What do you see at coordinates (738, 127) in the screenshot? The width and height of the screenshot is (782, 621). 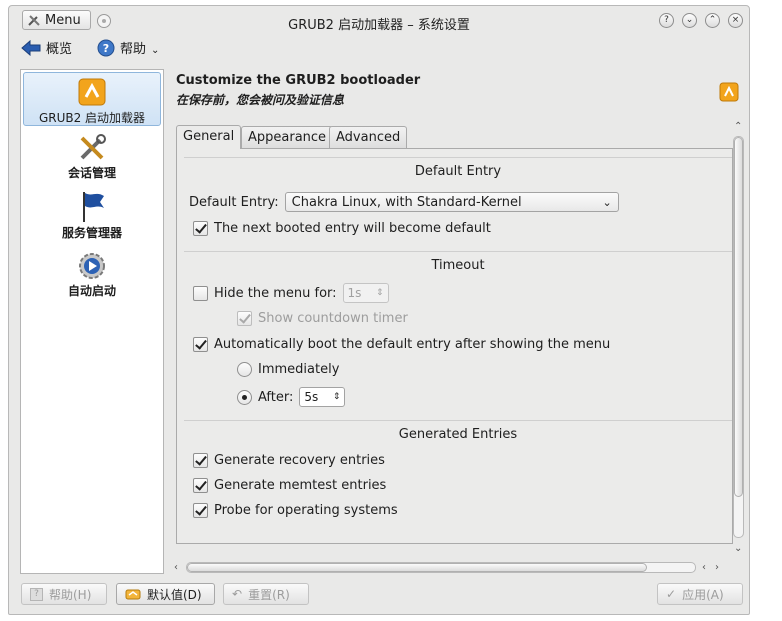 I see `scroll-up-icon: ⌃` at bounding box center [738, 127].